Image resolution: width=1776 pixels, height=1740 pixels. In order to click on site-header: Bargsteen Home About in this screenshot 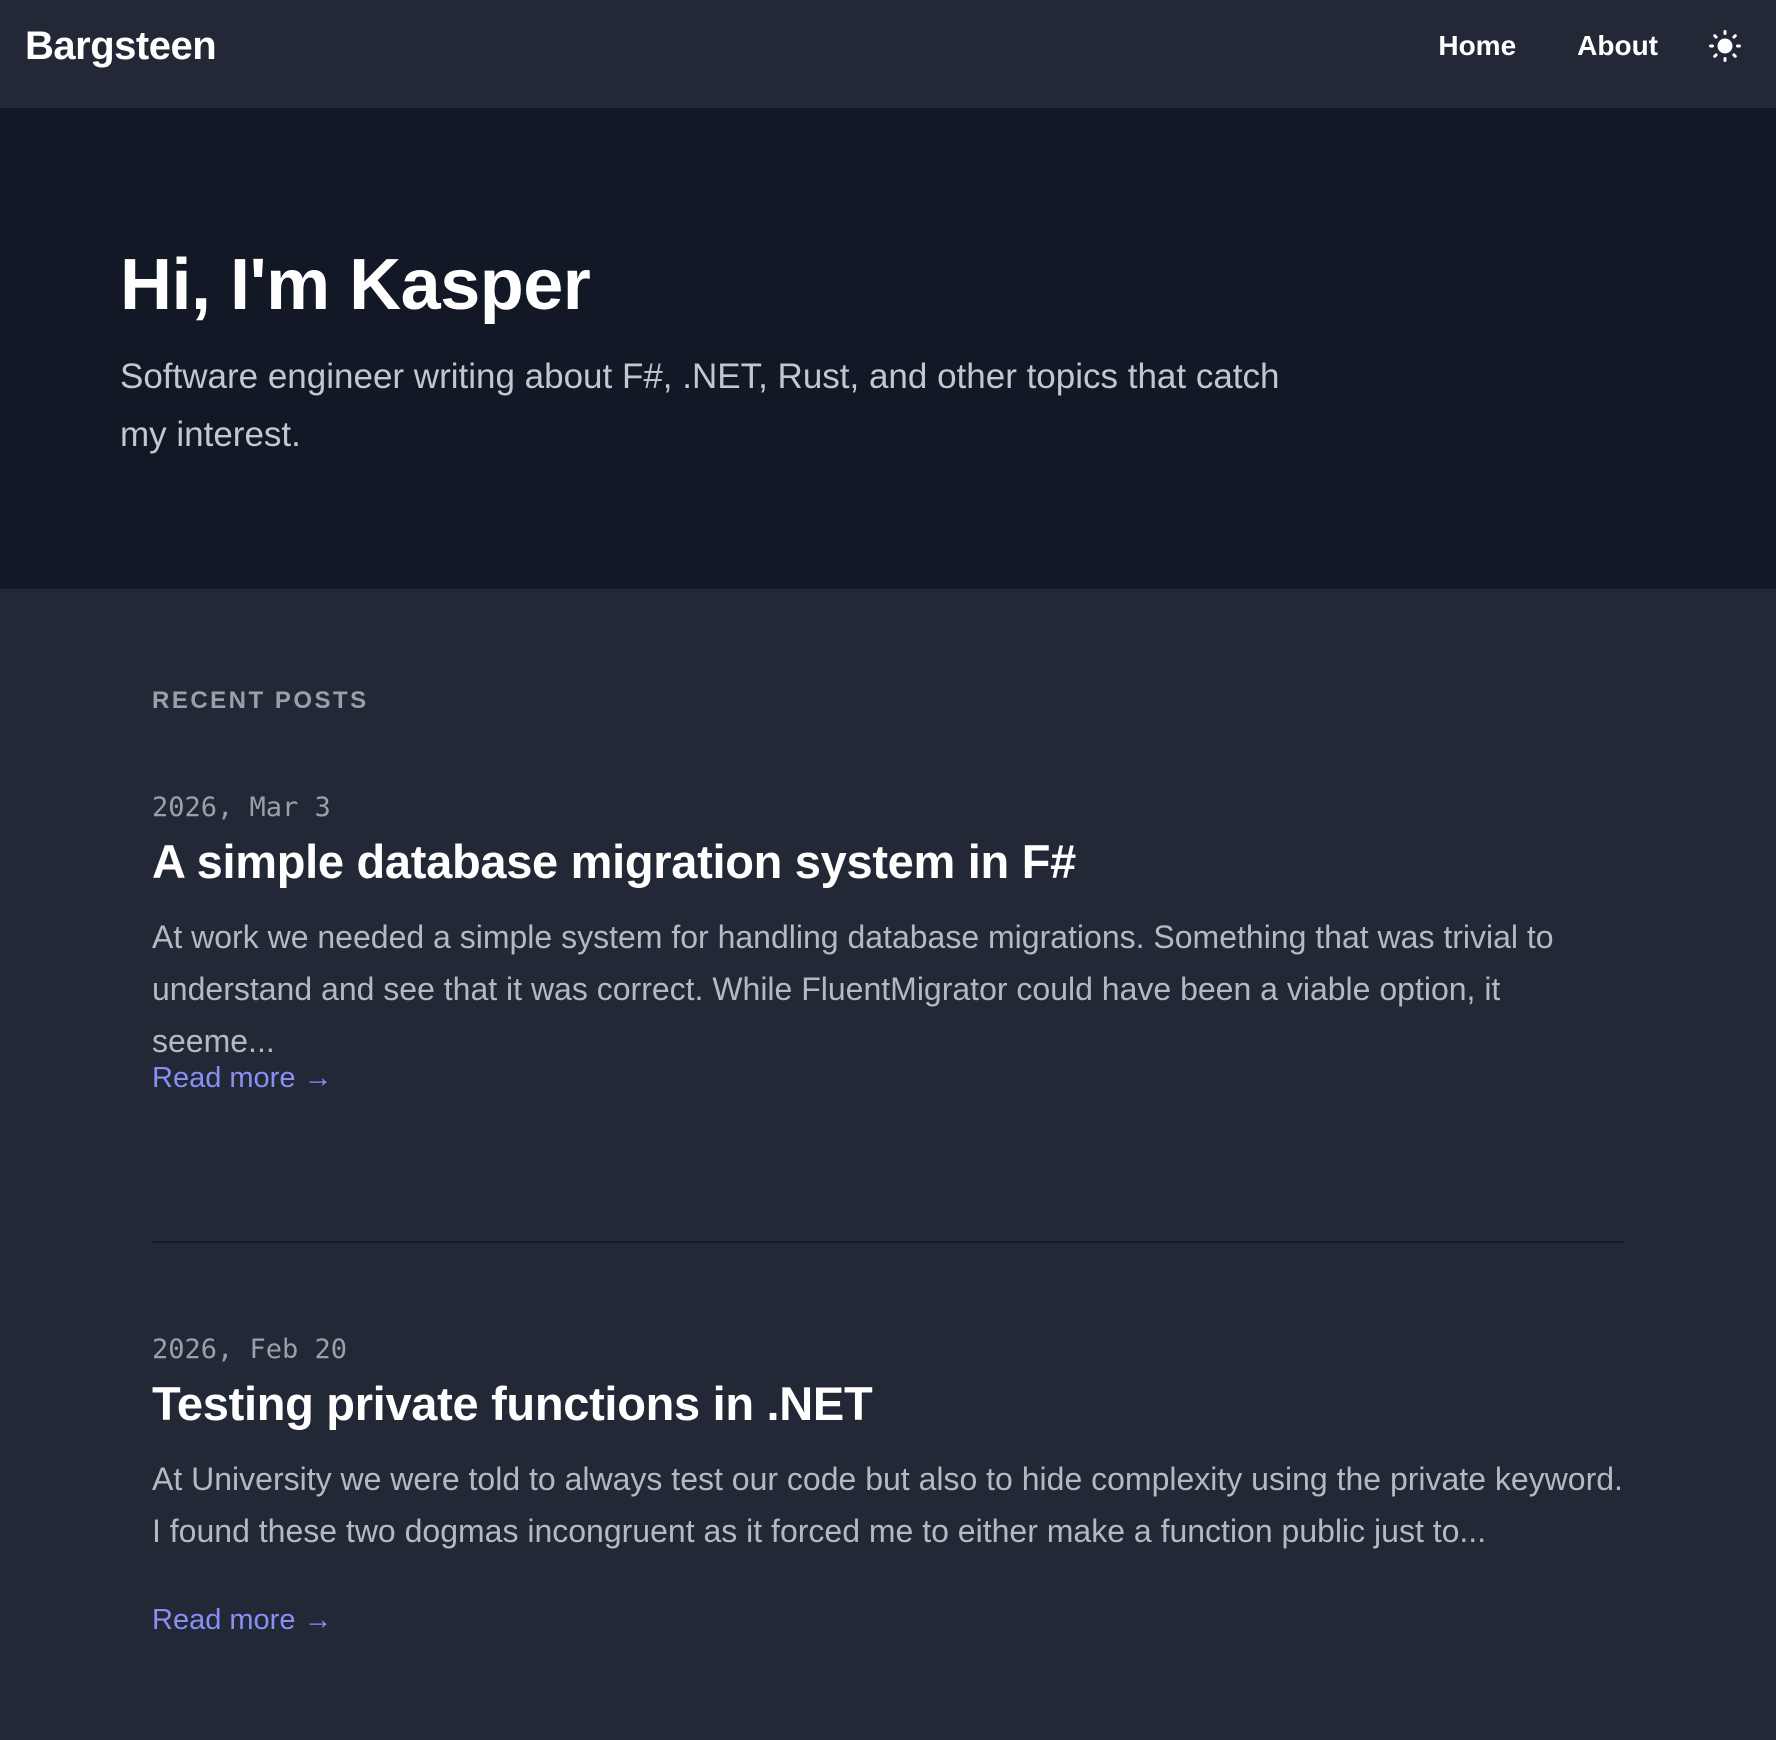, I will do `click(888, 54)`.